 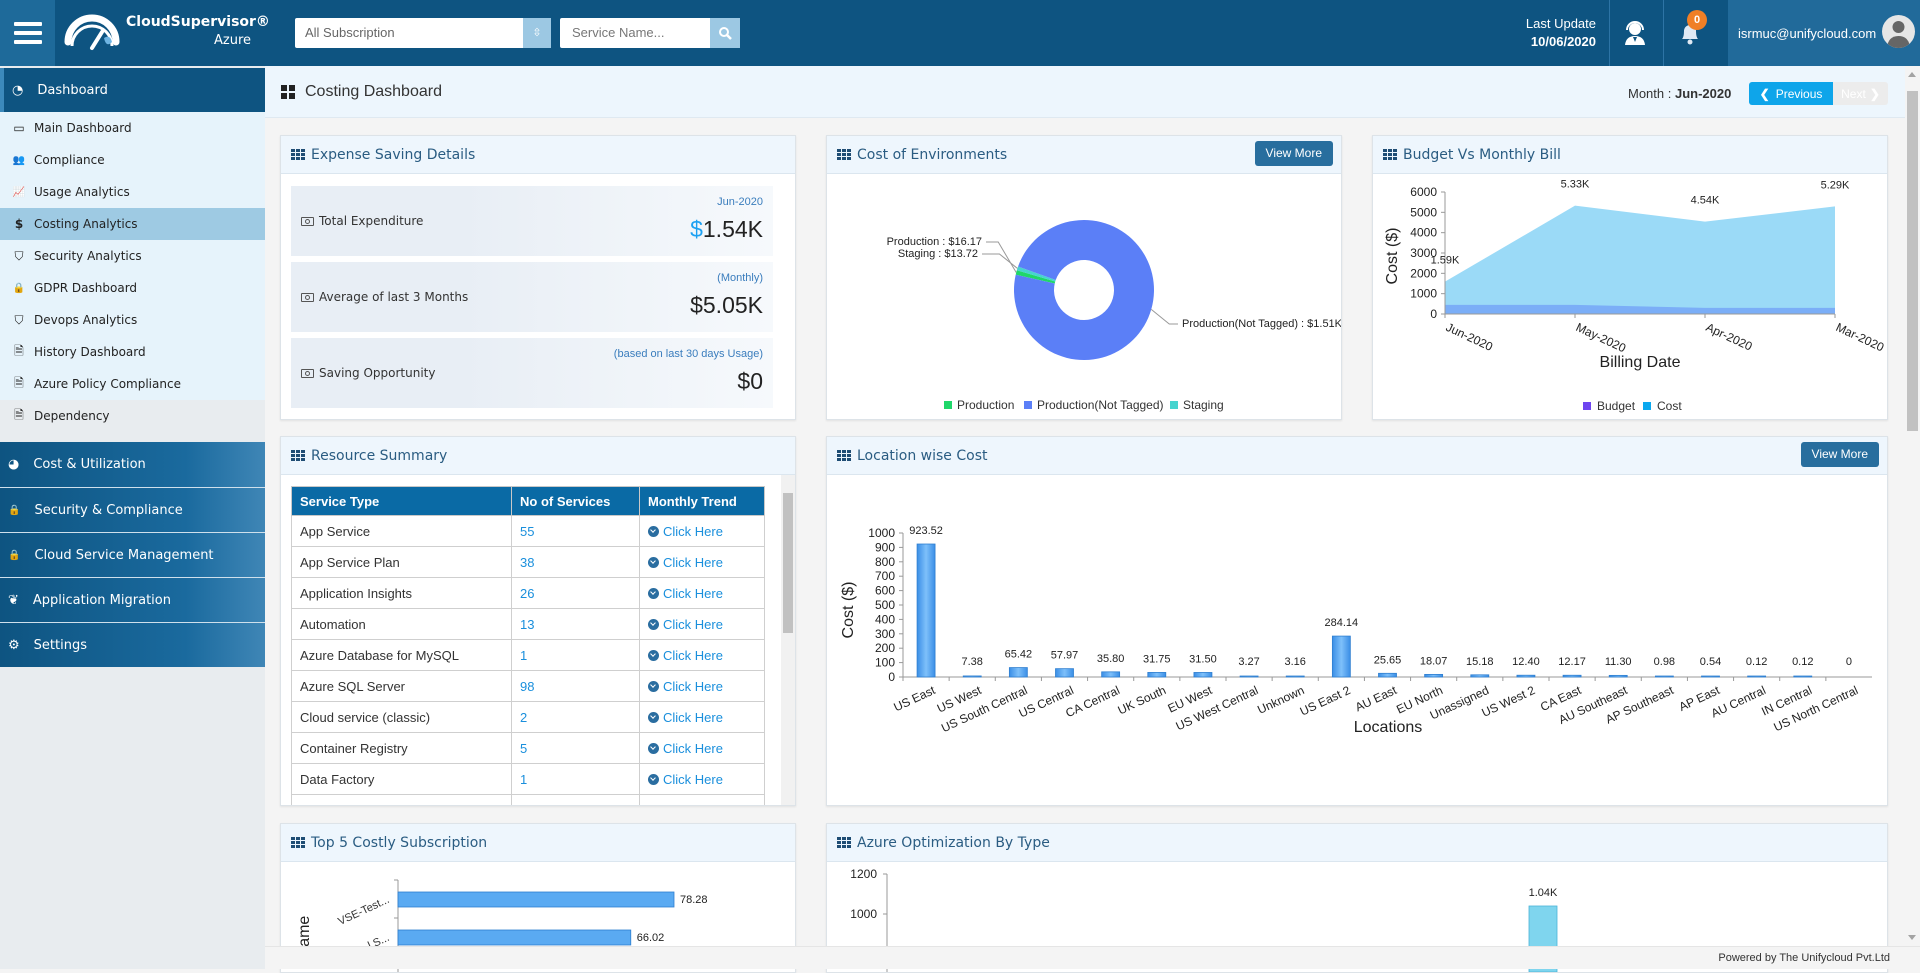 I want to click on subscription-select-value: All Subscription, so click(x=350, y=32).